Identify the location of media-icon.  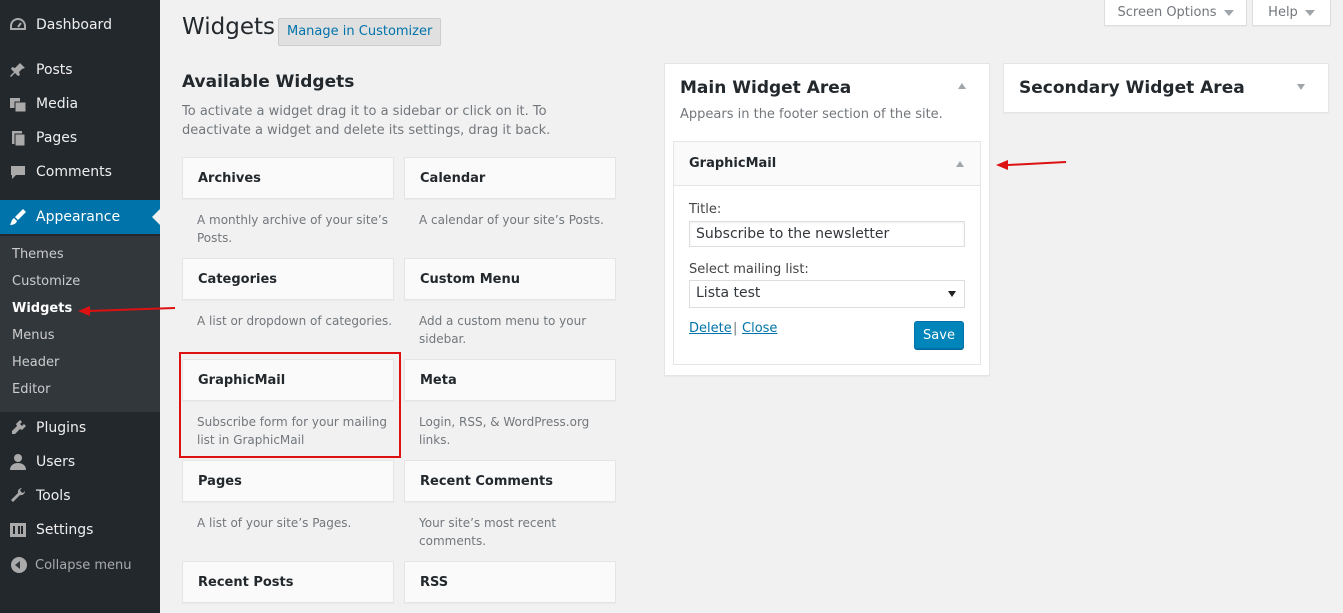
(18, 104).